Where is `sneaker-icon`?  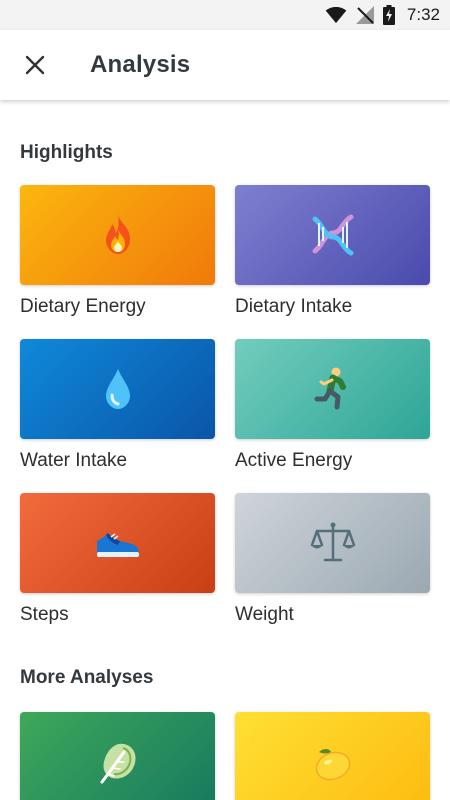 sneaker-icon is located at coordinates (117, 545).